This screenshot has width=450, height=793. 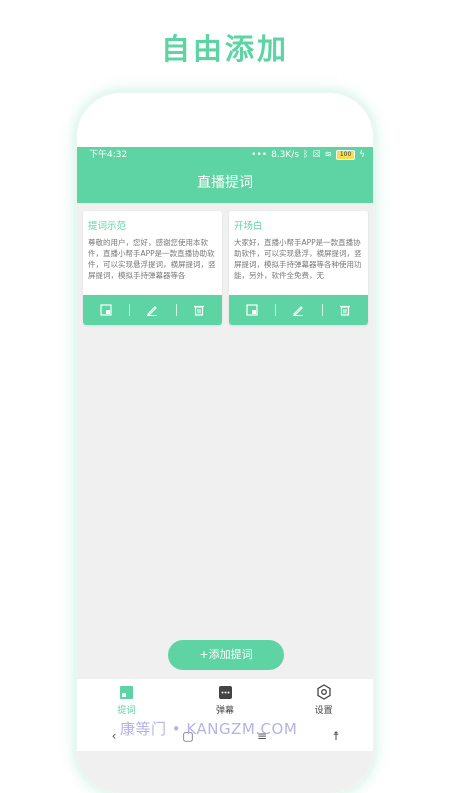 What do you see at coordinates (324, 692) in the screenshot?
I see `settings-icon` at bounding box center [324, 692].